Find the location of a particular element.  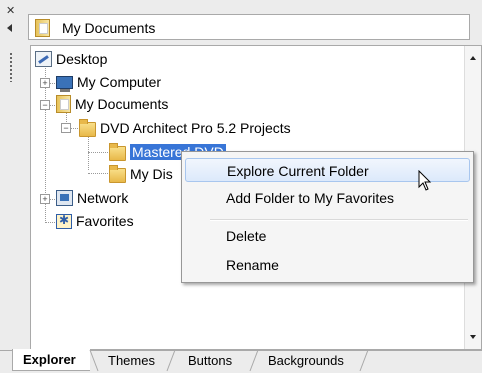

my-documents-icon is located at coordinates (42, 28).